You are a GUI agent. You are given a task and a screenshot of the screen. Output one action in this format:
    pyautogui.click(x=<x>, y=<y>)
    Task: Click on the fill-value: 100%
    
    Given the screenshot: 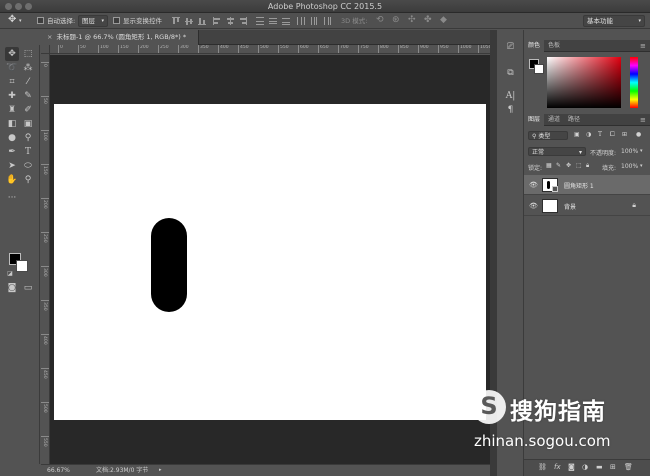 What is the action you would take?
    pyautogui.click(x=629, y=166)
    